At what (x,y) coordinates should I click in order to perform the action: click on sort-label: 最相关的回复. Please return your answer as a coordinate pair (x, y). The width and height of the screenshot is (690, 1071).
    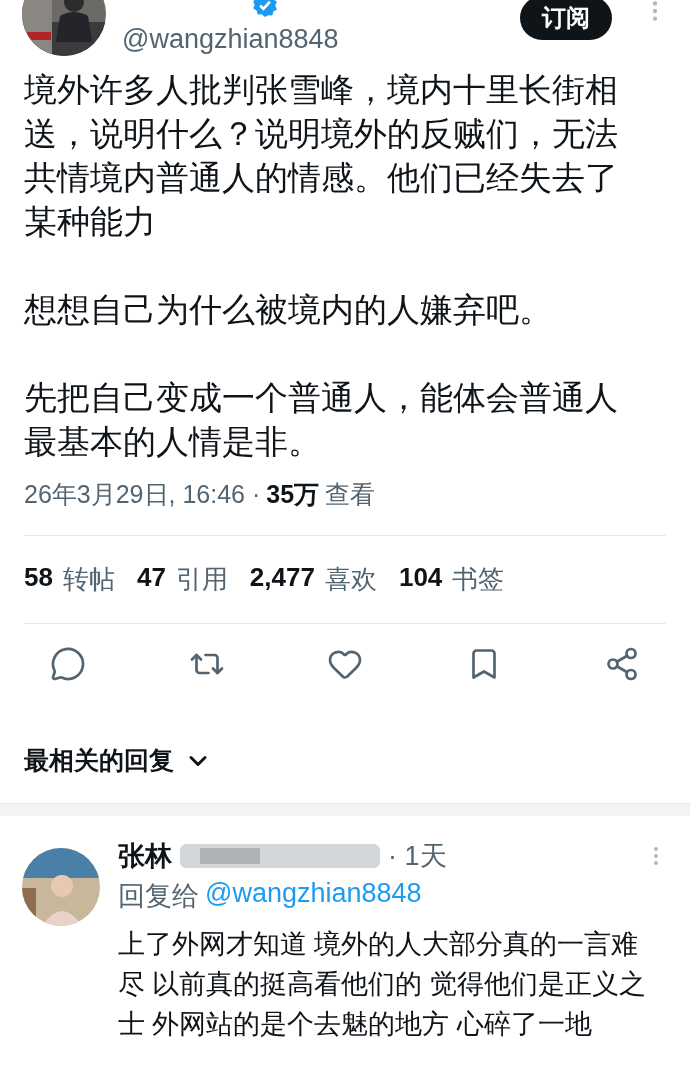
    Looking at the image, I should click on (99, 760).